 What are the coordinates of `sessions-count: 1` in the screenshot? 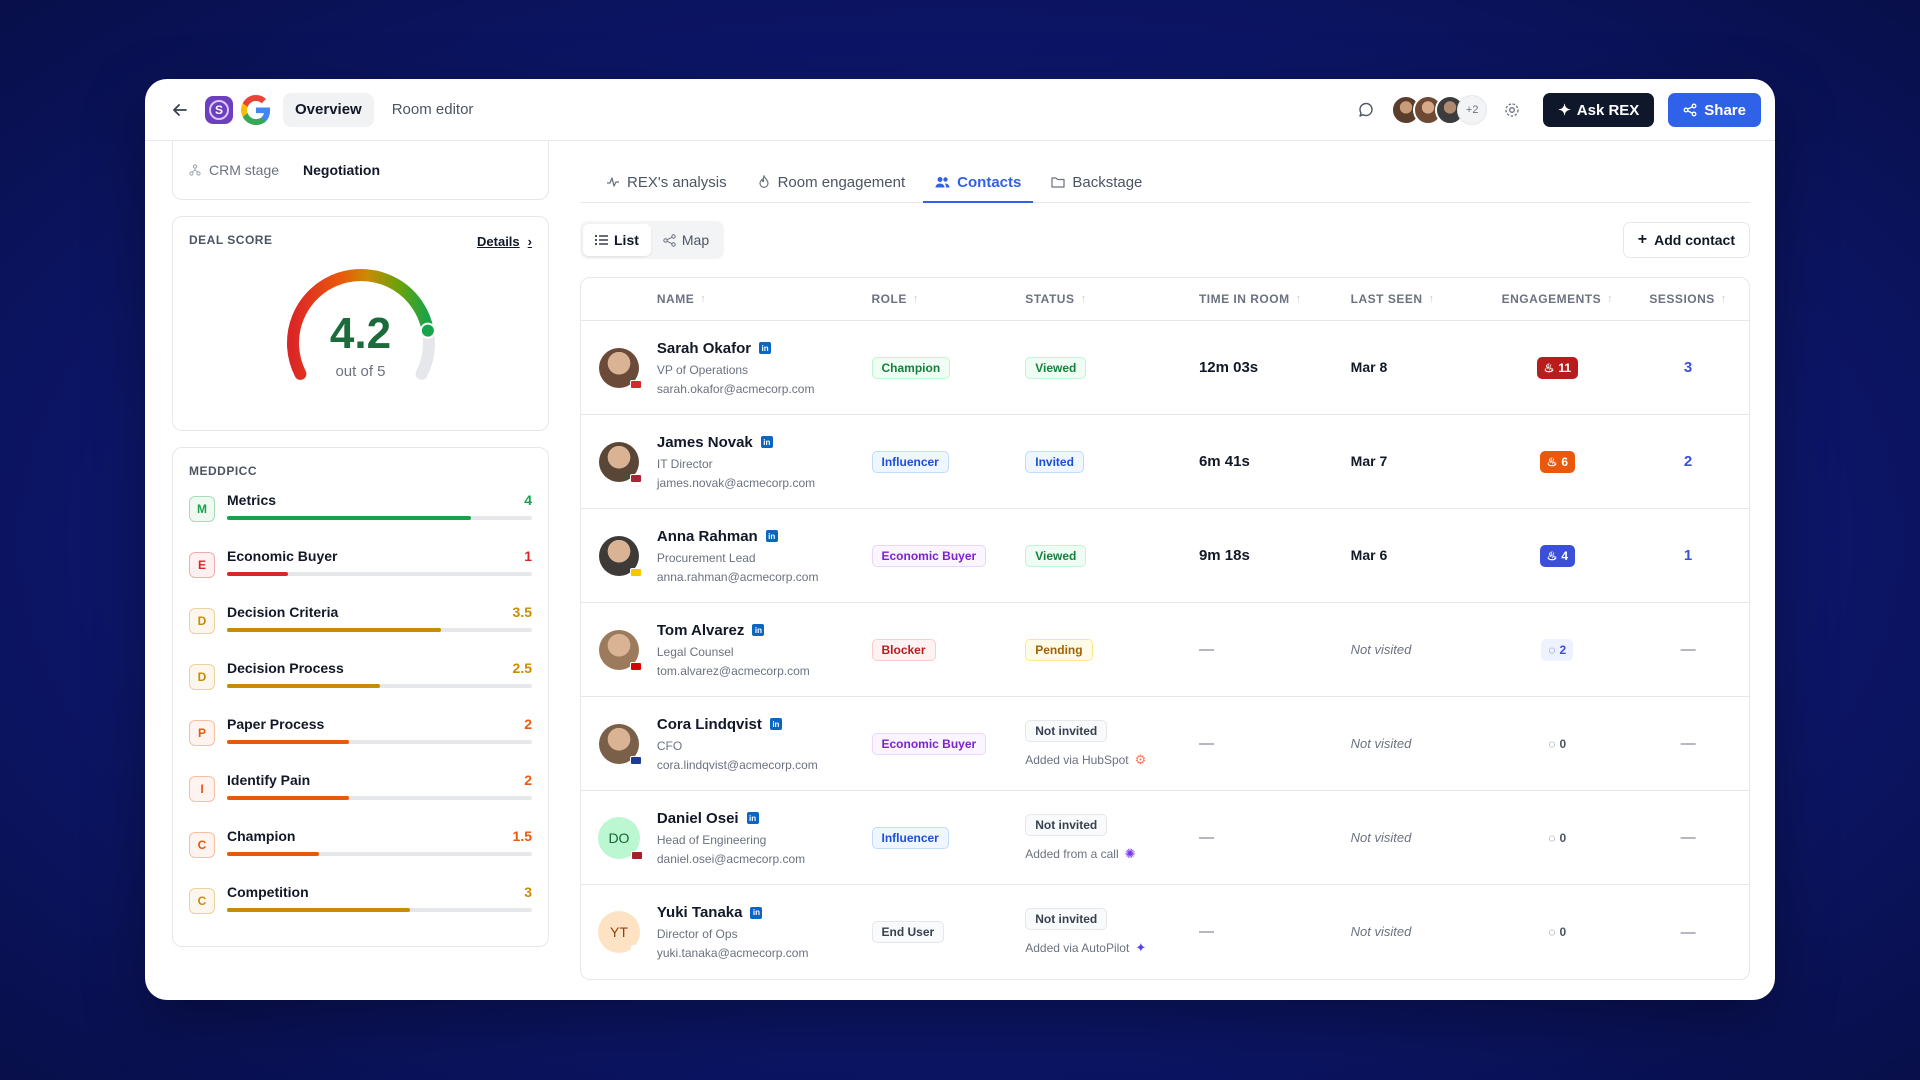 It's located at (1688, 555).